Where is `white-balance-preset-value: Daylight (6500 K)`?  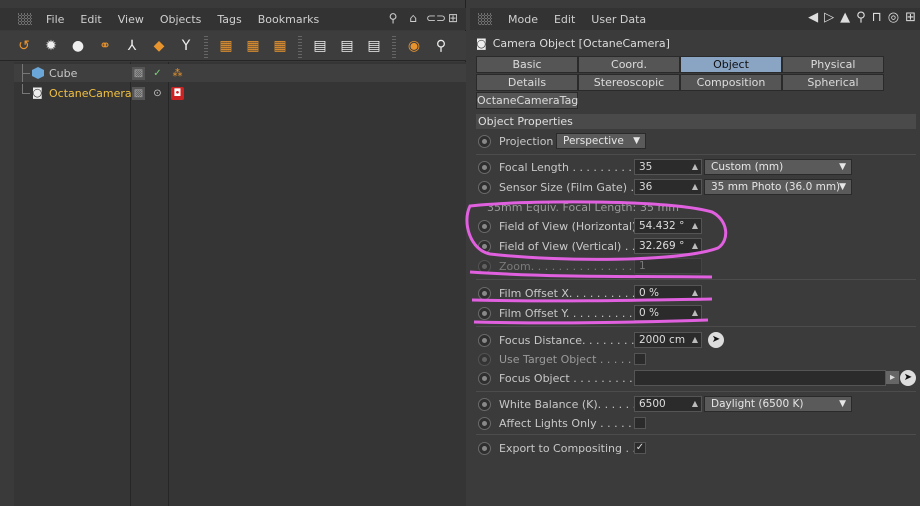
white-balance-preset-value: Daylight (6500 K) is located at coordinates (757, 404).